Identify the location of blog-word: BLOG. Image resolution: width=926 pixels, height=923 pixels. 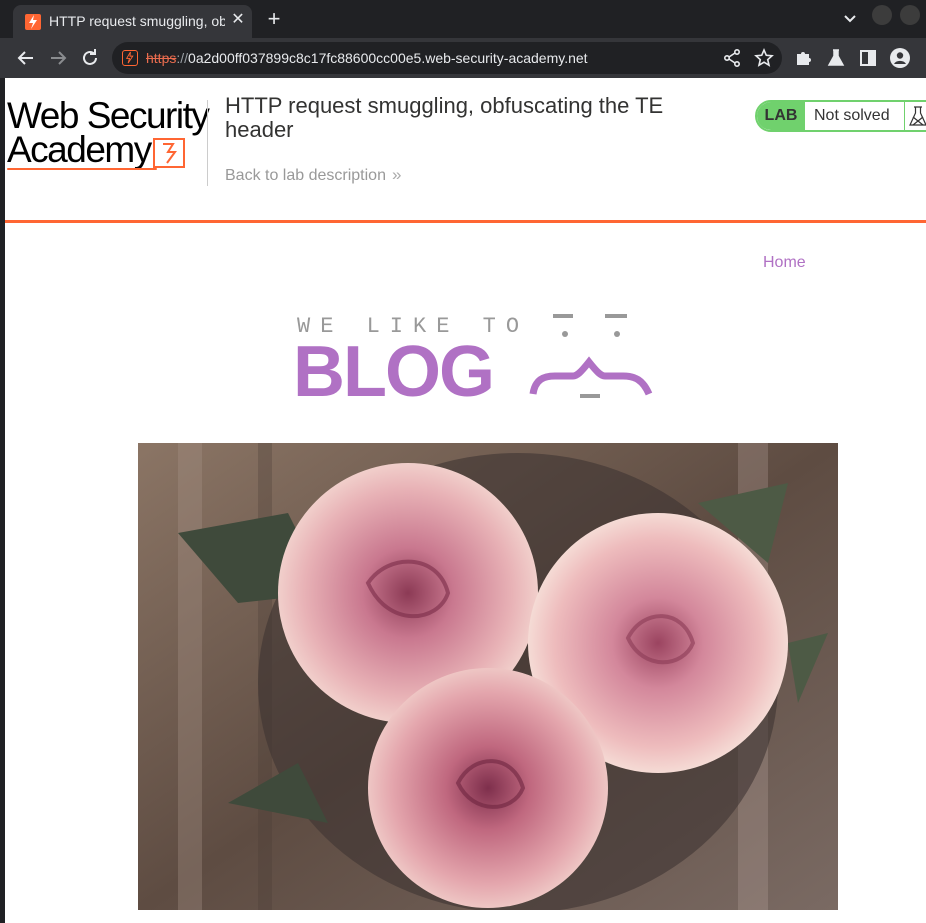
(394, 372).